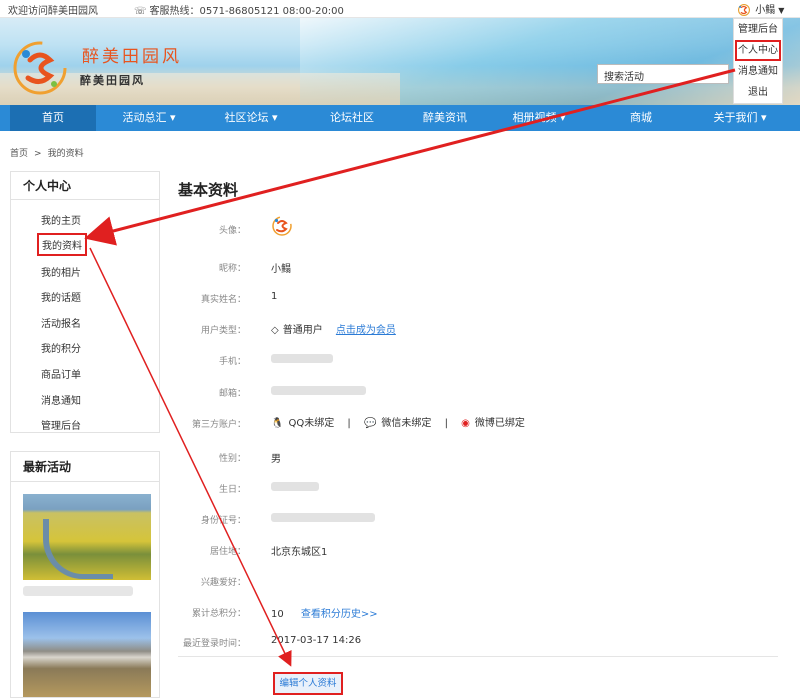  I want to click on nav-label: 社区论坛, so click(246, 117).